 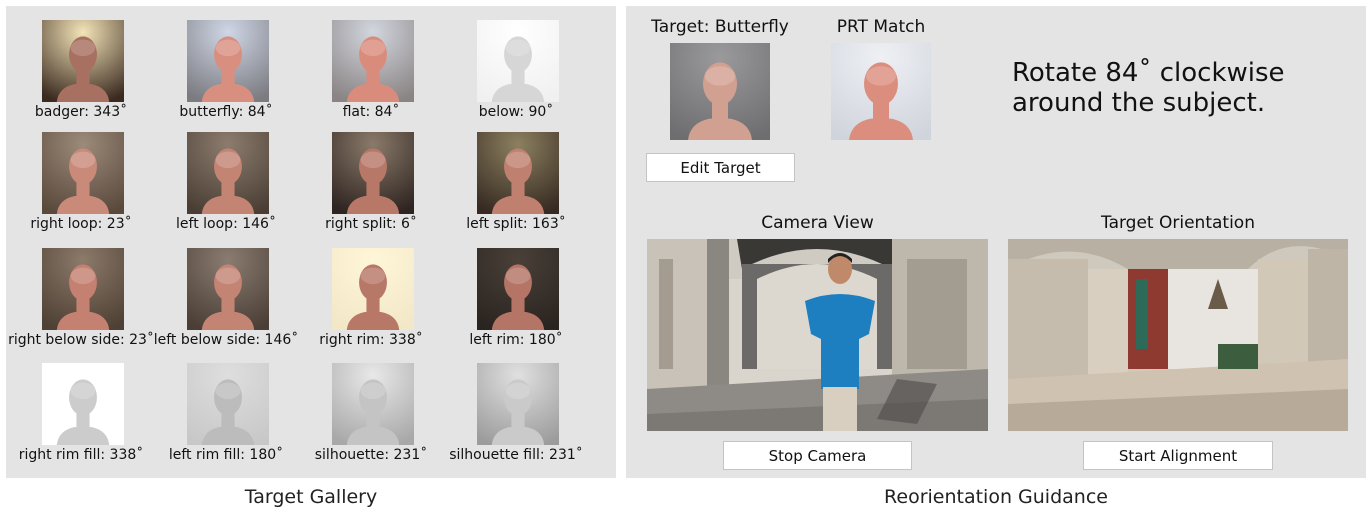 I want to click on gallery-item-label: below: 90˚, so click(x=516, y=112).